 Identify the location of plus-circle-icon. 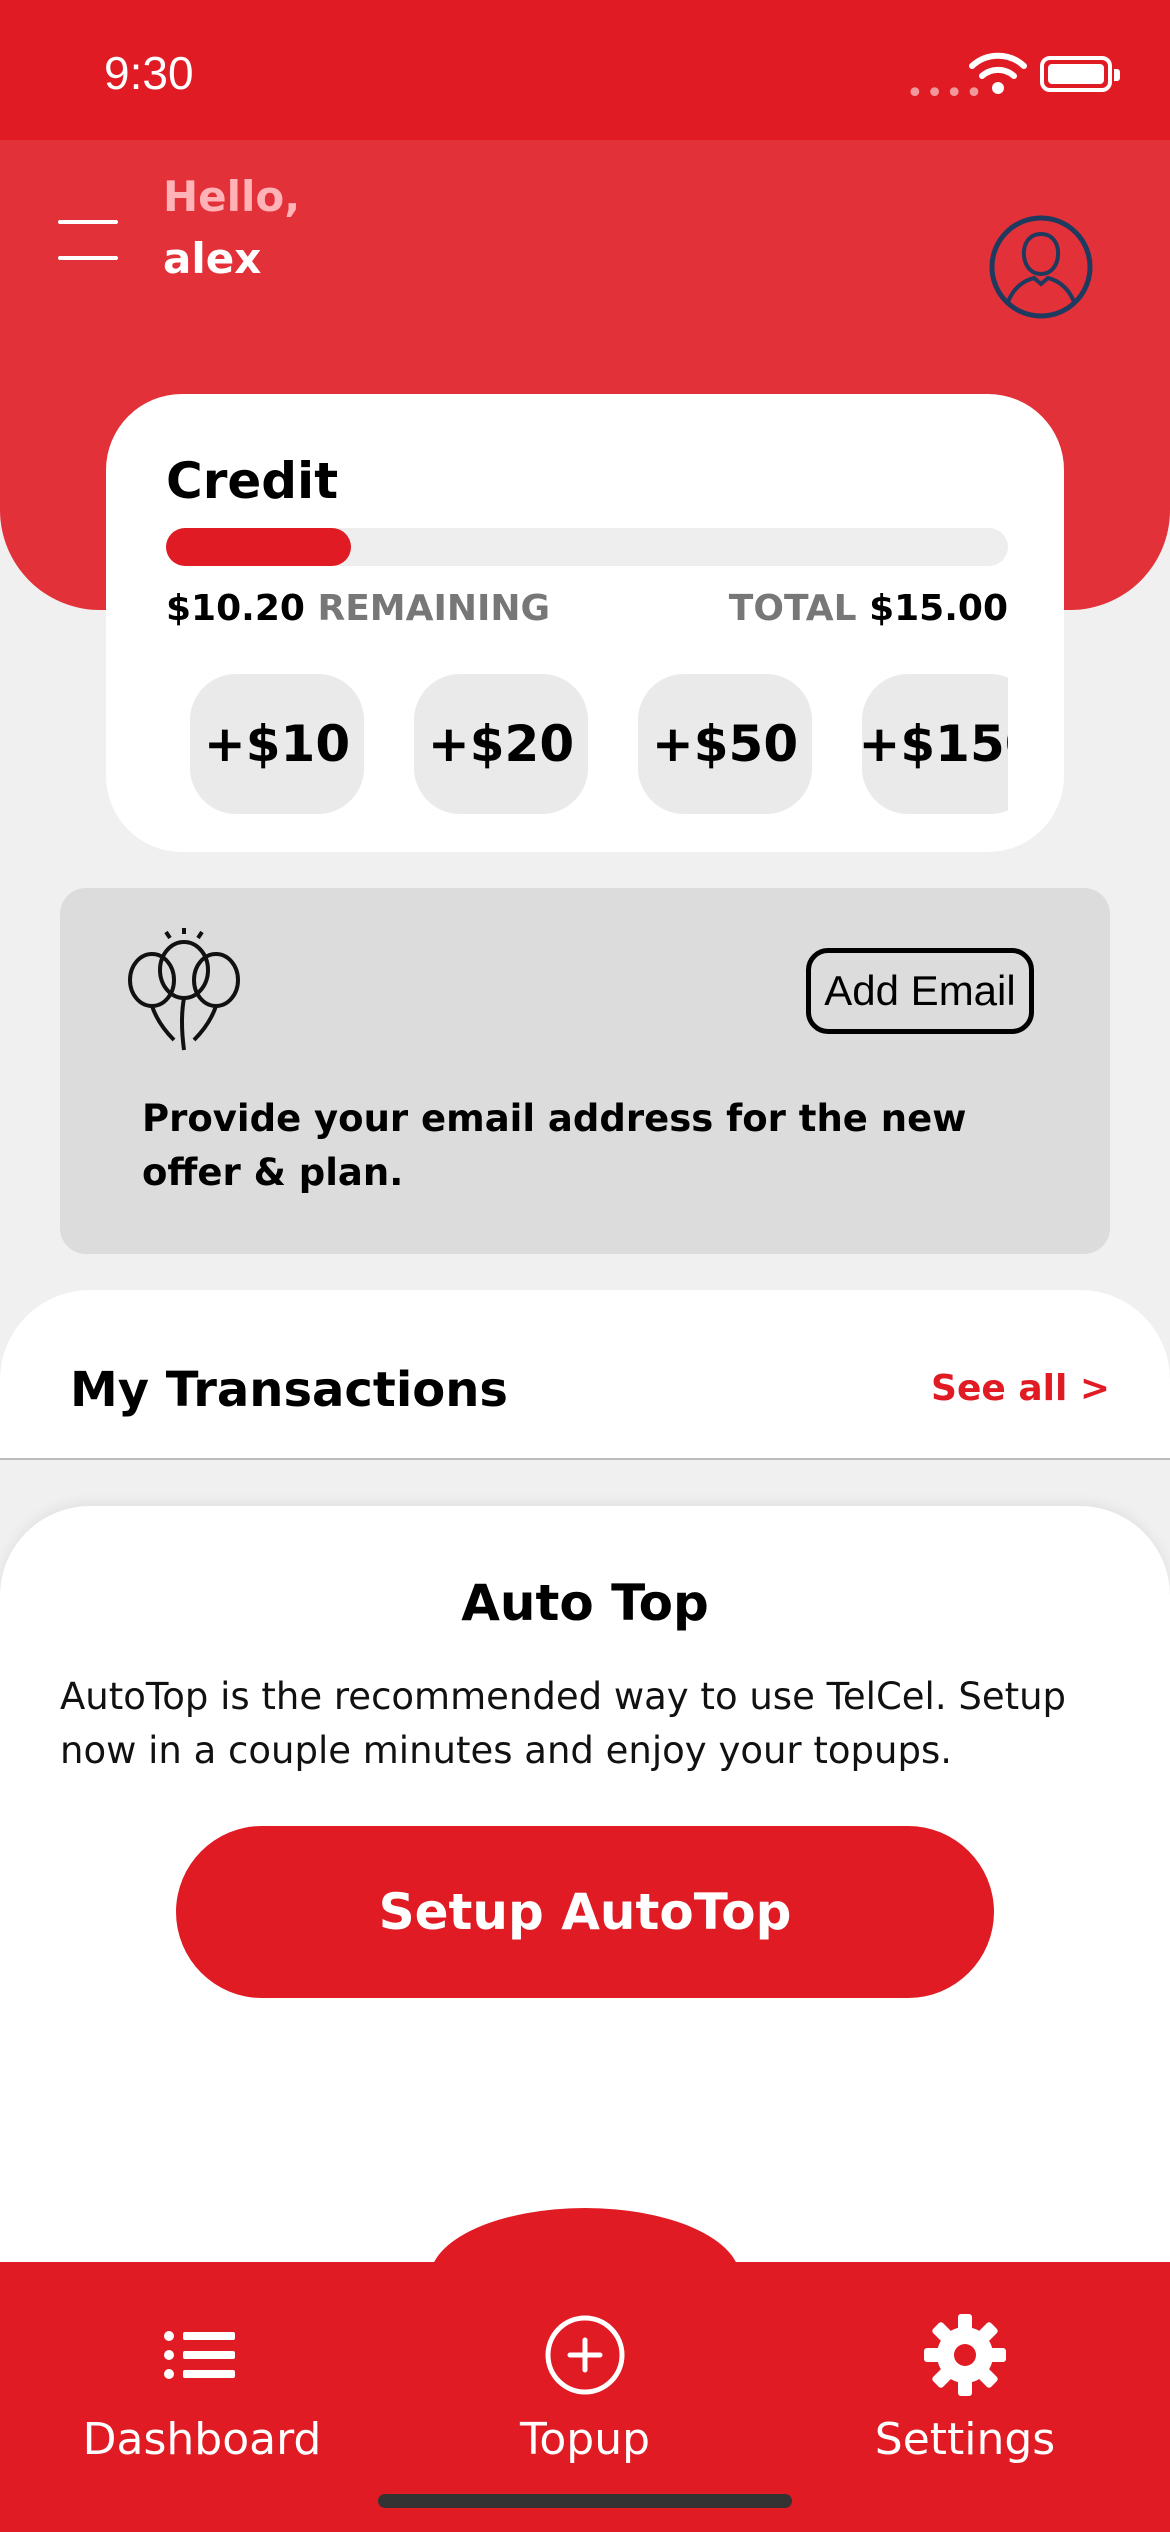
(585, 2355).